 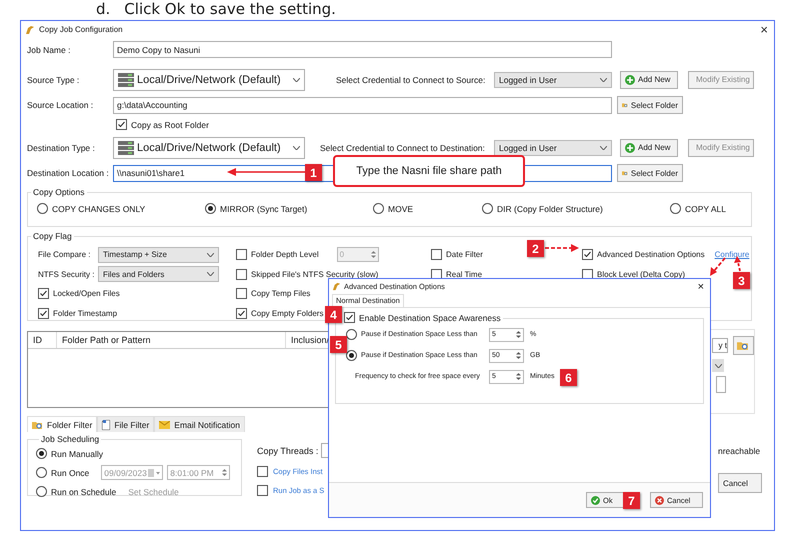 I want to click on group-title: Job Scheduling, so click(x=70, y=439).